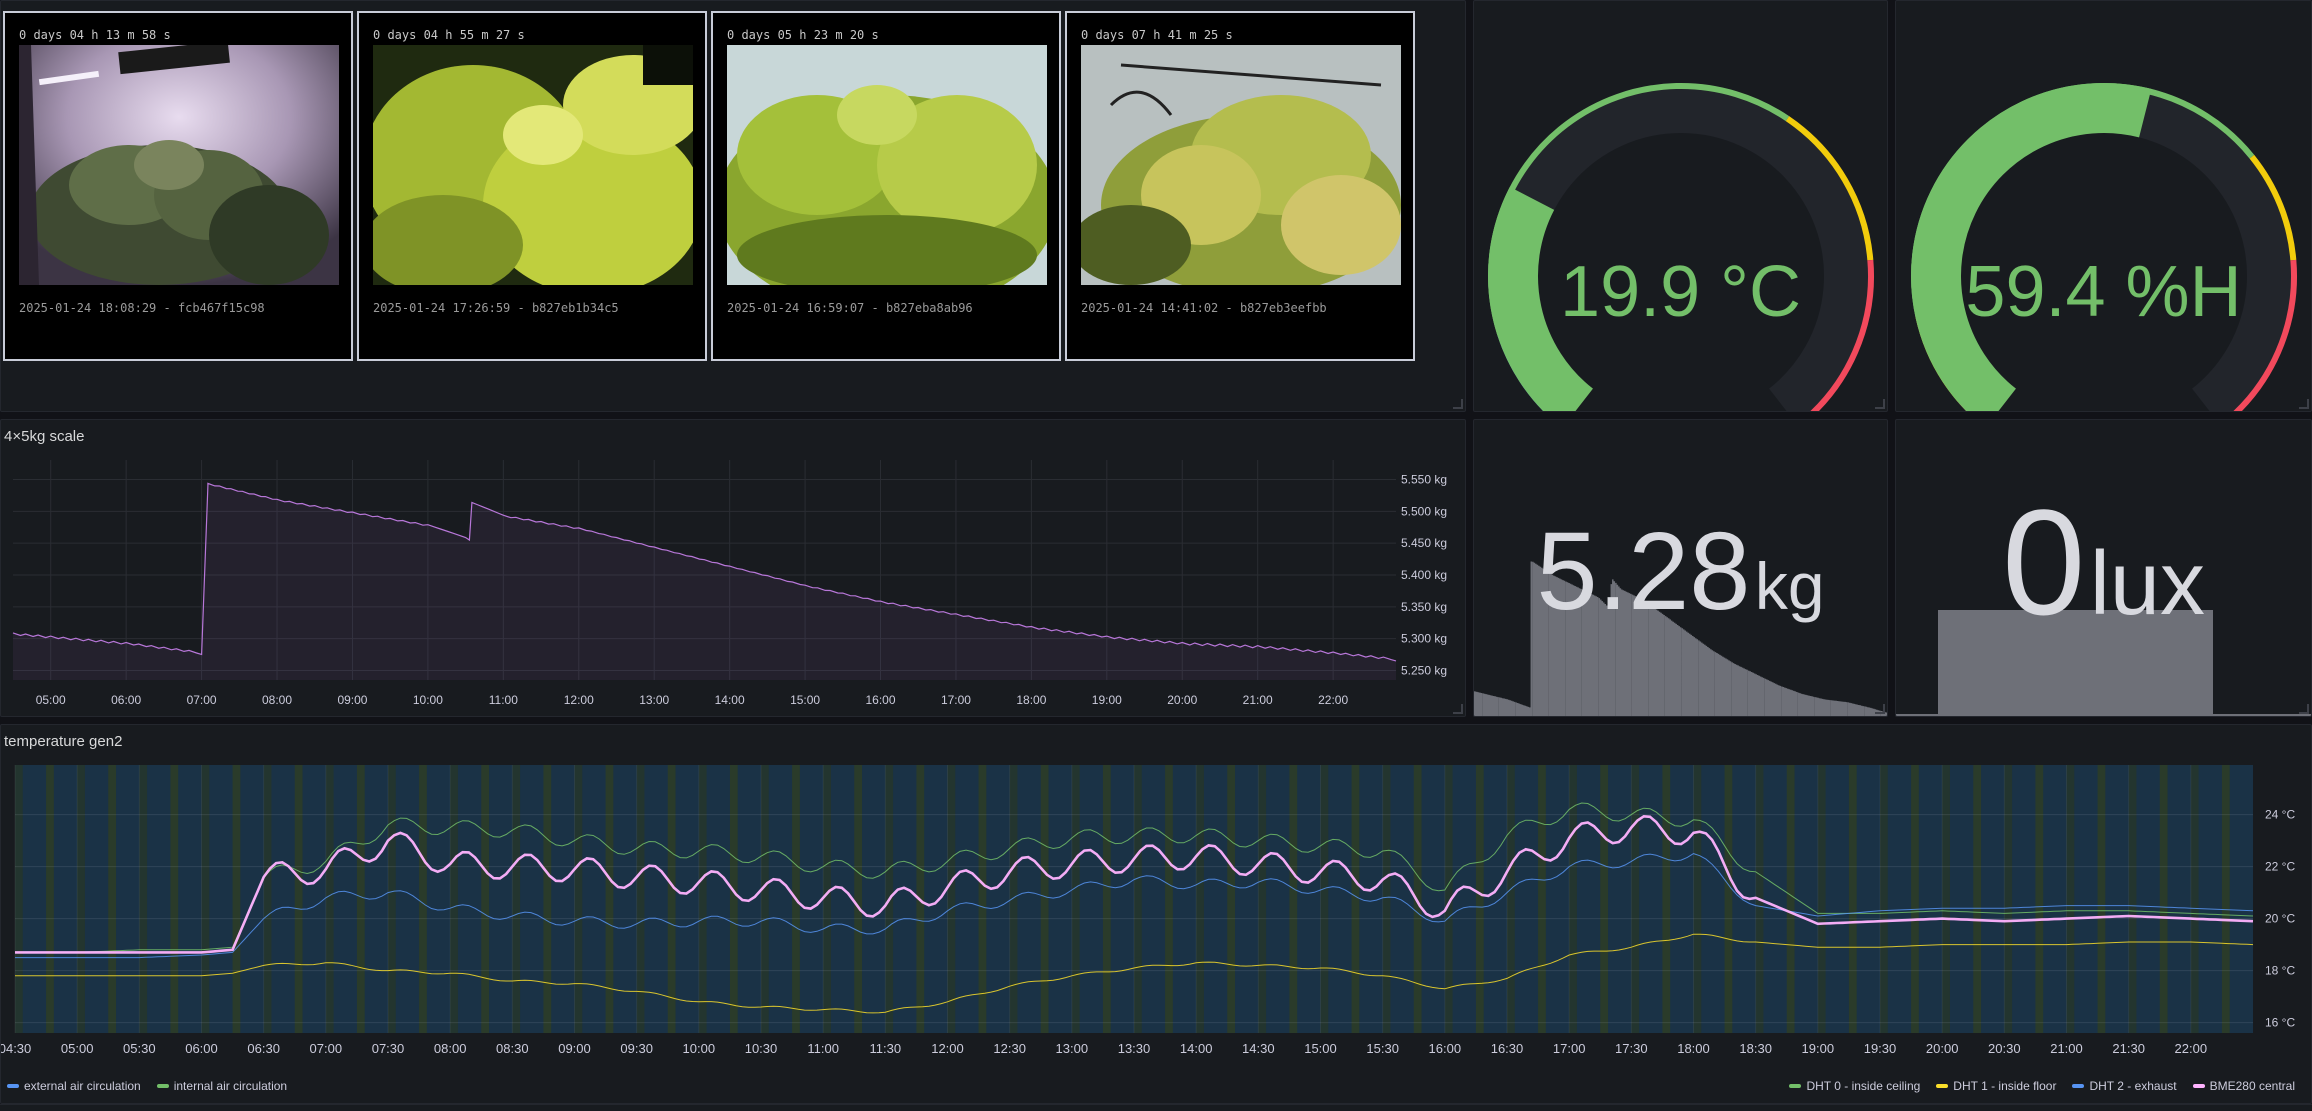  I want to click on y-tick-label: 24 °C, so click(2280, 815).